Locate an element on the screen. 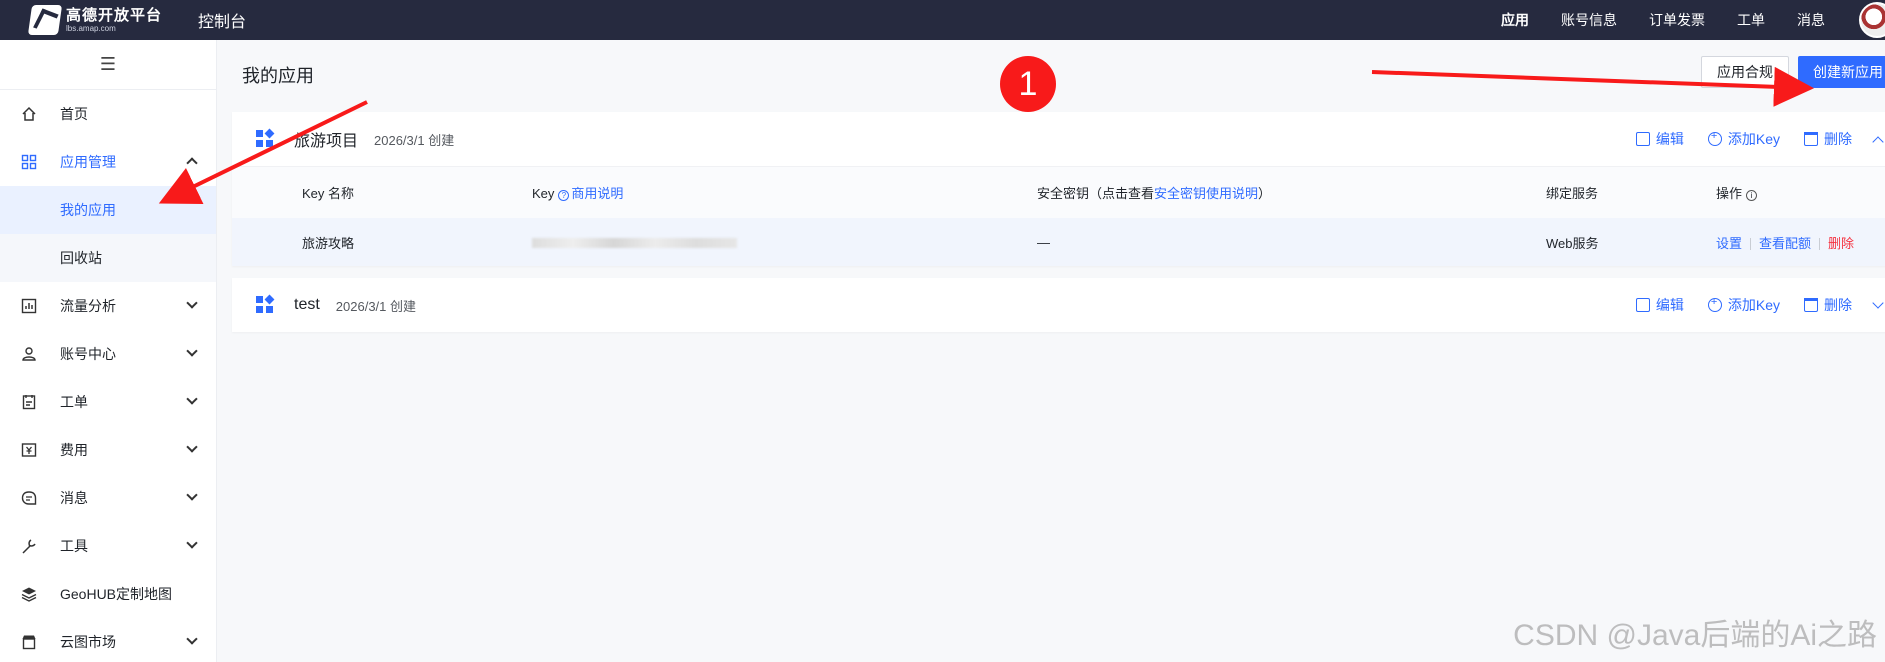 Image resolution: width=1885 pixels, height=662 pixels. app-card-header: test 2026/3/1 创建 编辑 添加Key 删除 is located at coordinates (1058, 305).